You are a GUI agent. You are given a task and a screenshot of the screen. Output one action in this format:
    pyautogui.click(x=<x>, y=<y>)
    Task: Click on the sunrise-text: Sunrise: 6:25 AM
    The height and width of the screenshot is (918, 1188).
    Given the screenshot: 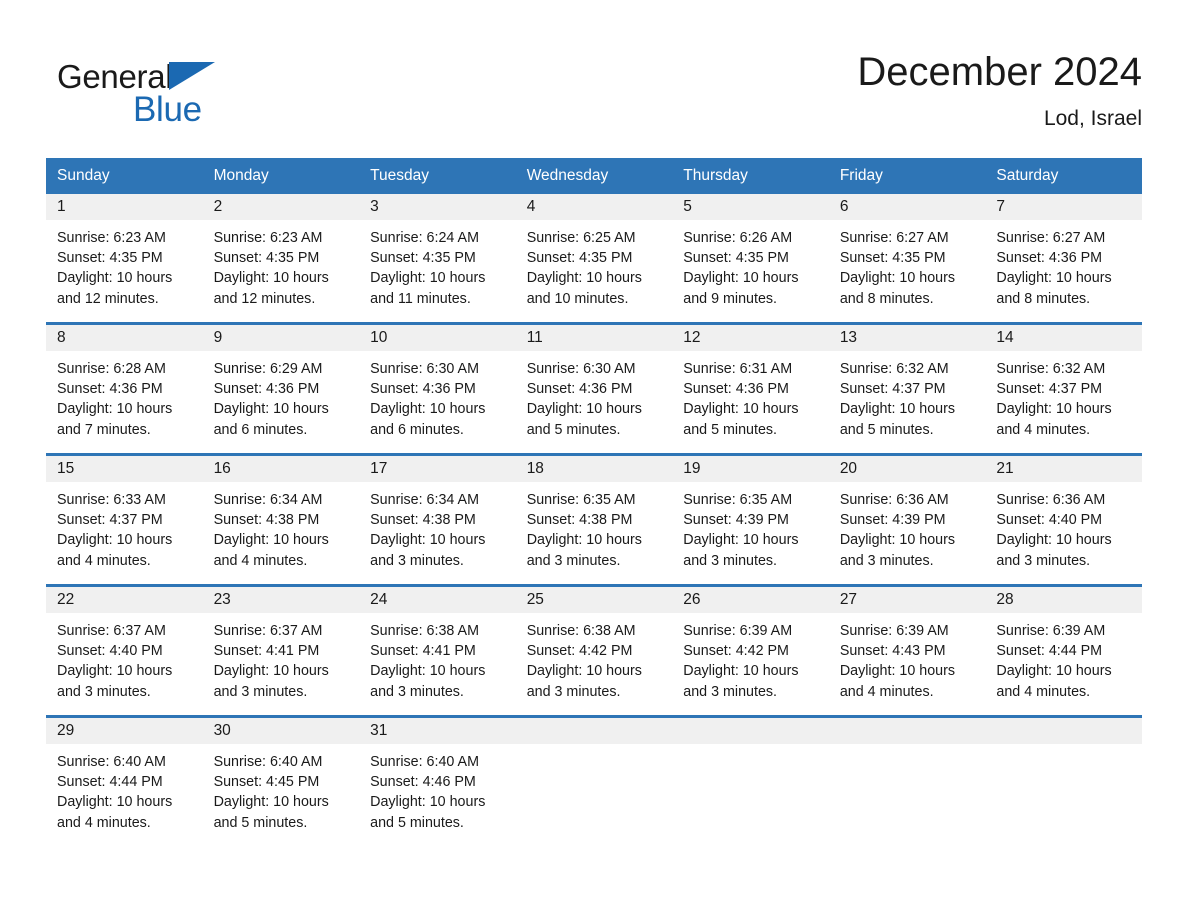 What is the action you would take?
    pyautogui.click(x=581, y=238)
    